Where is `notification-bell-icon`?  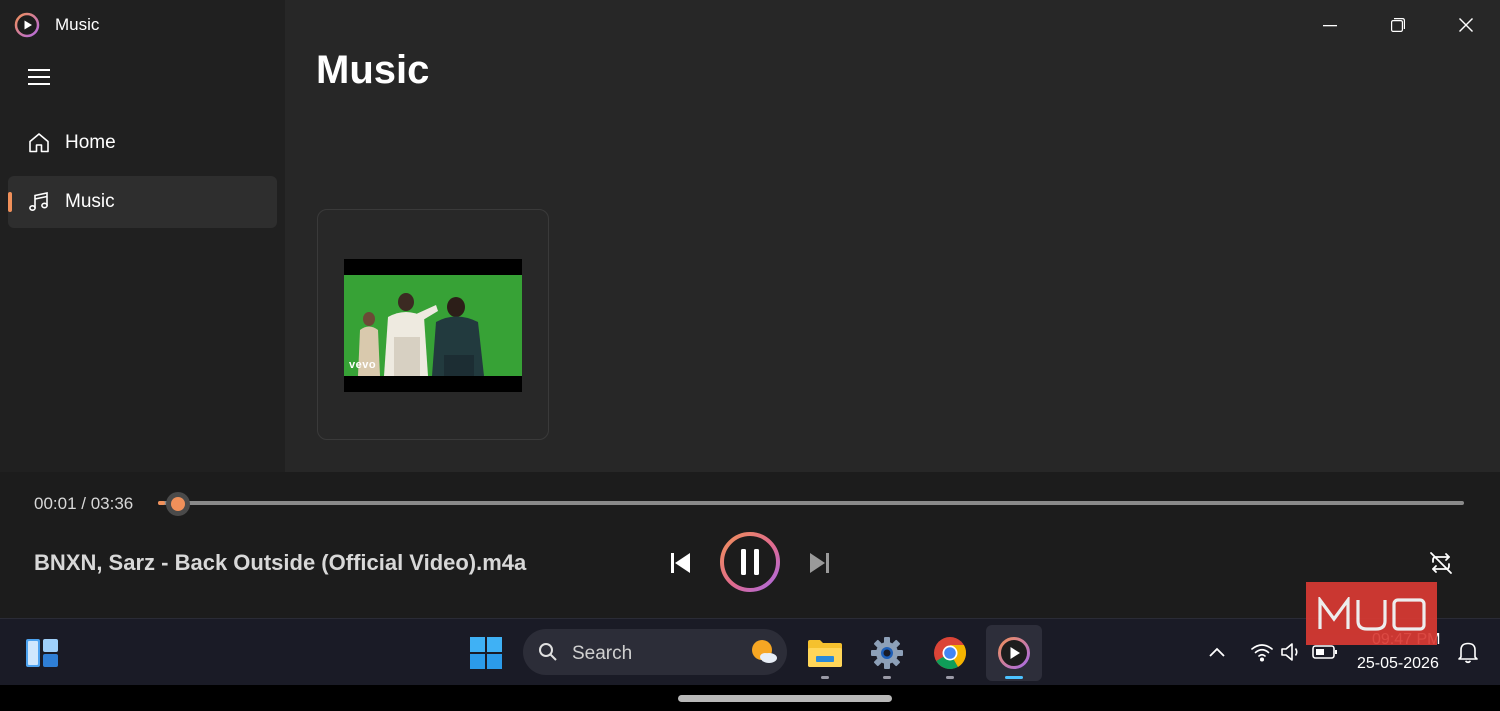 notification-bell-icon is located at coordinates (1468, 652).